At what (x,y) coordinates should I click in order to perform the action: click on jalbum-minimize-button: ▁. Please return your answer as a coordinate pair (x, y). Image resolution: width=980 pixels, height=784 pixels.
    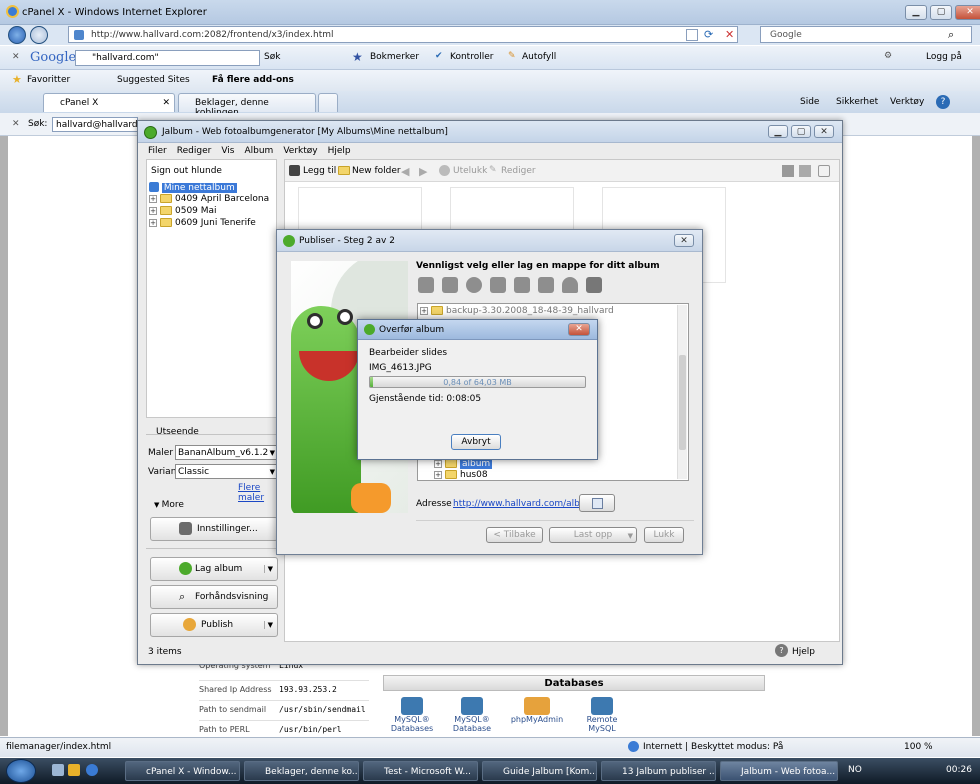
    Looking at the image, I should click on (778, 131).